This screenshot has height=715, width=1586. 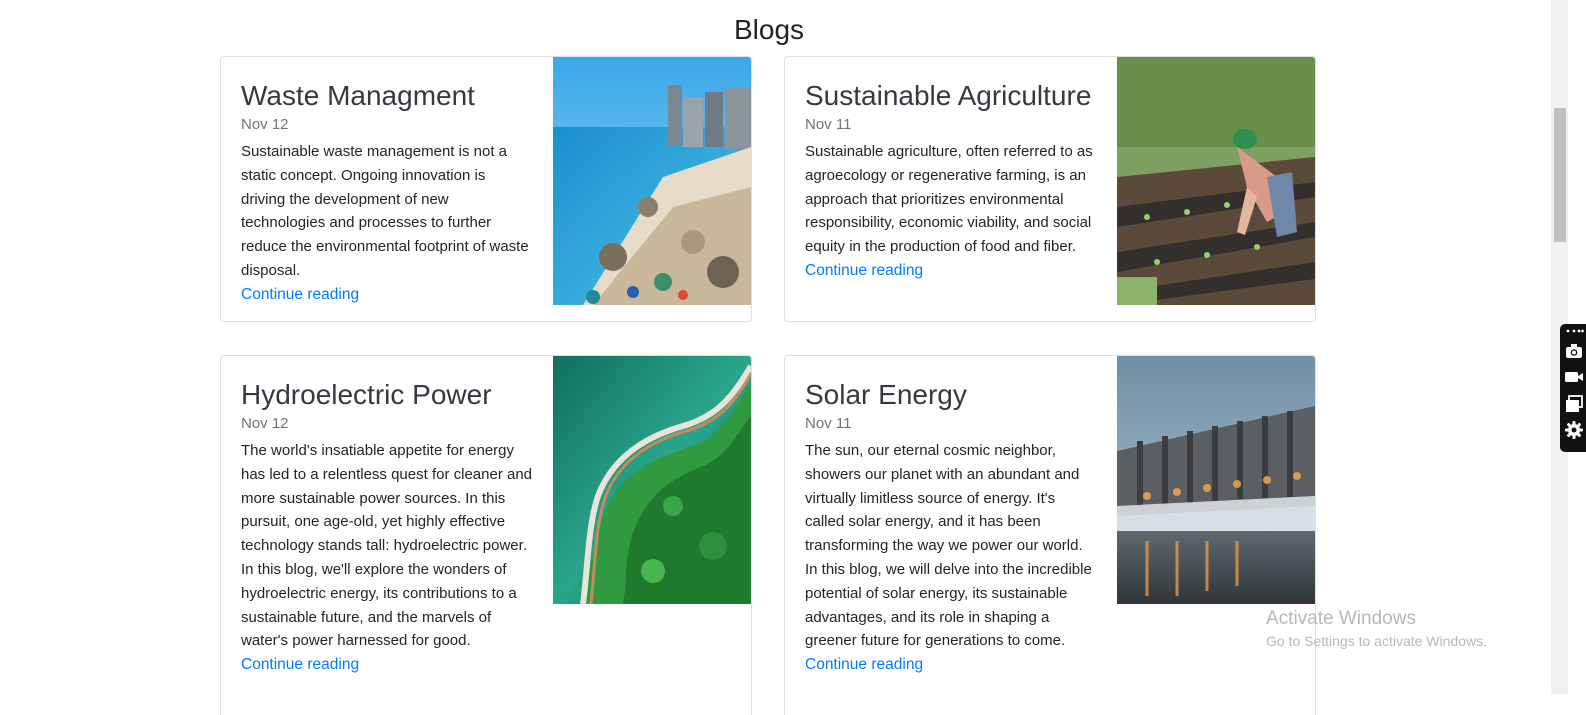 I want to click on screen-capture-toolbar, so click(x=1573, y=388).